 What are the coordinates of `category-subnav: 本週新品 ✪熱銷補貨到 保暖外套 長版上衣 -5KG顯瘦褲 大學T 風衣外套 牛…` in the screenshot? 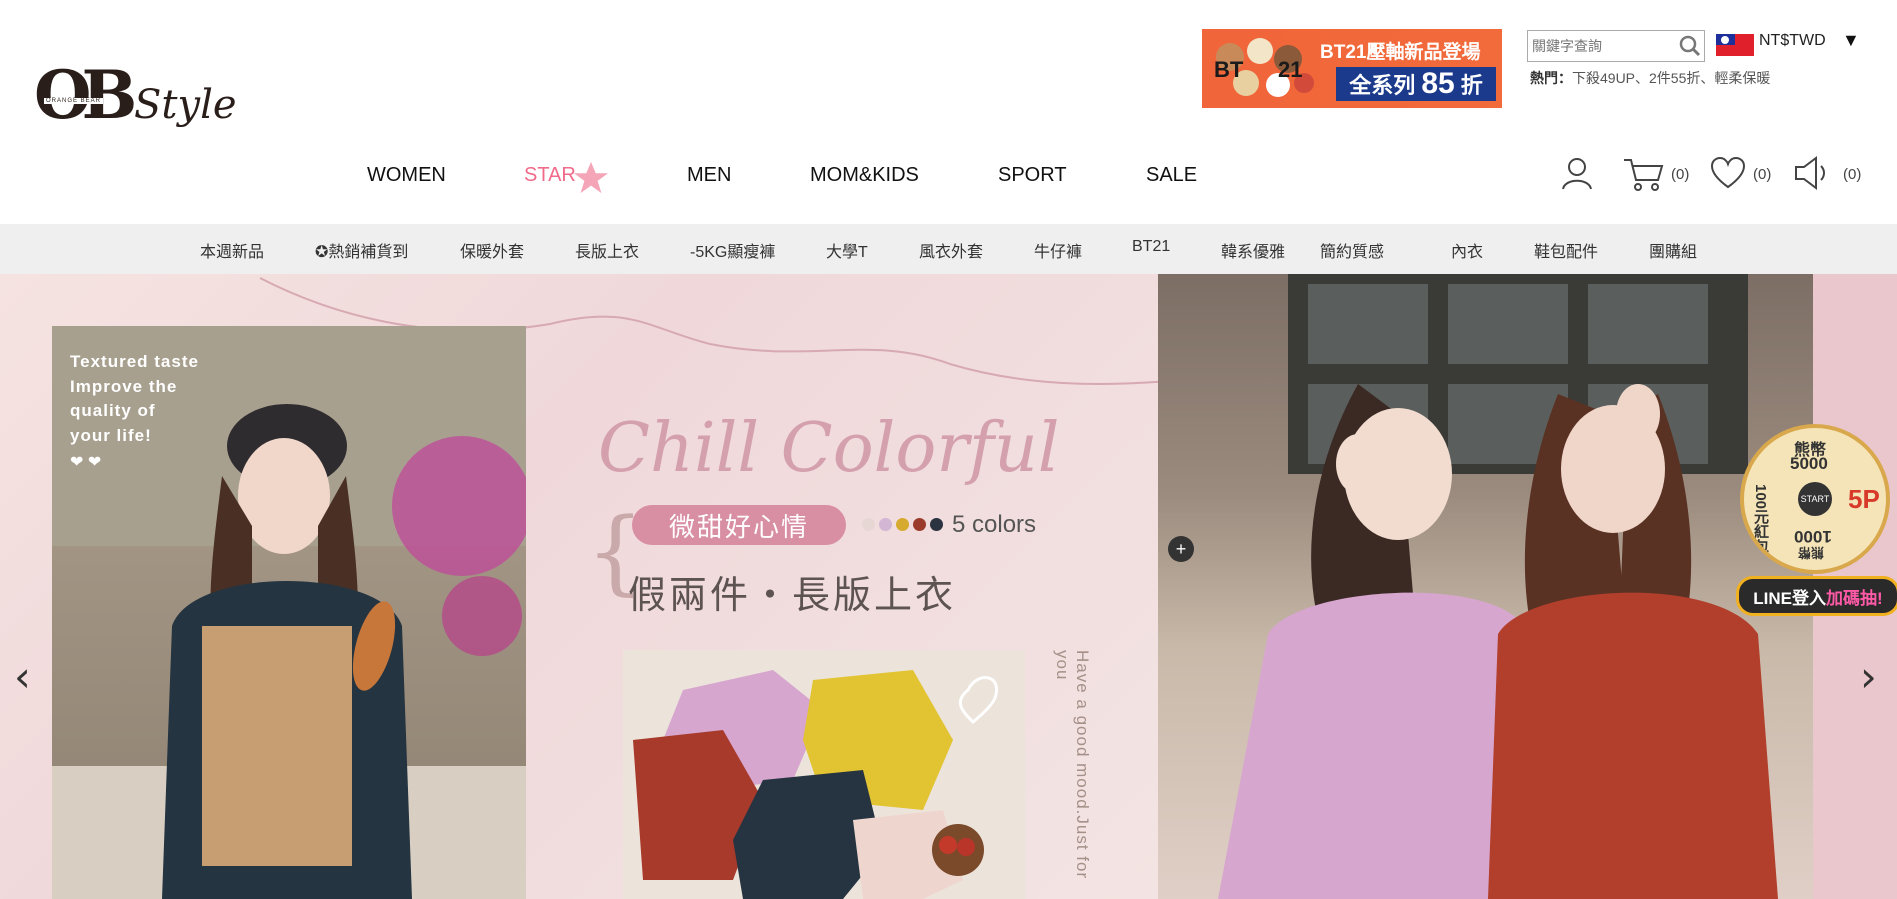 It's located at (948, 249).